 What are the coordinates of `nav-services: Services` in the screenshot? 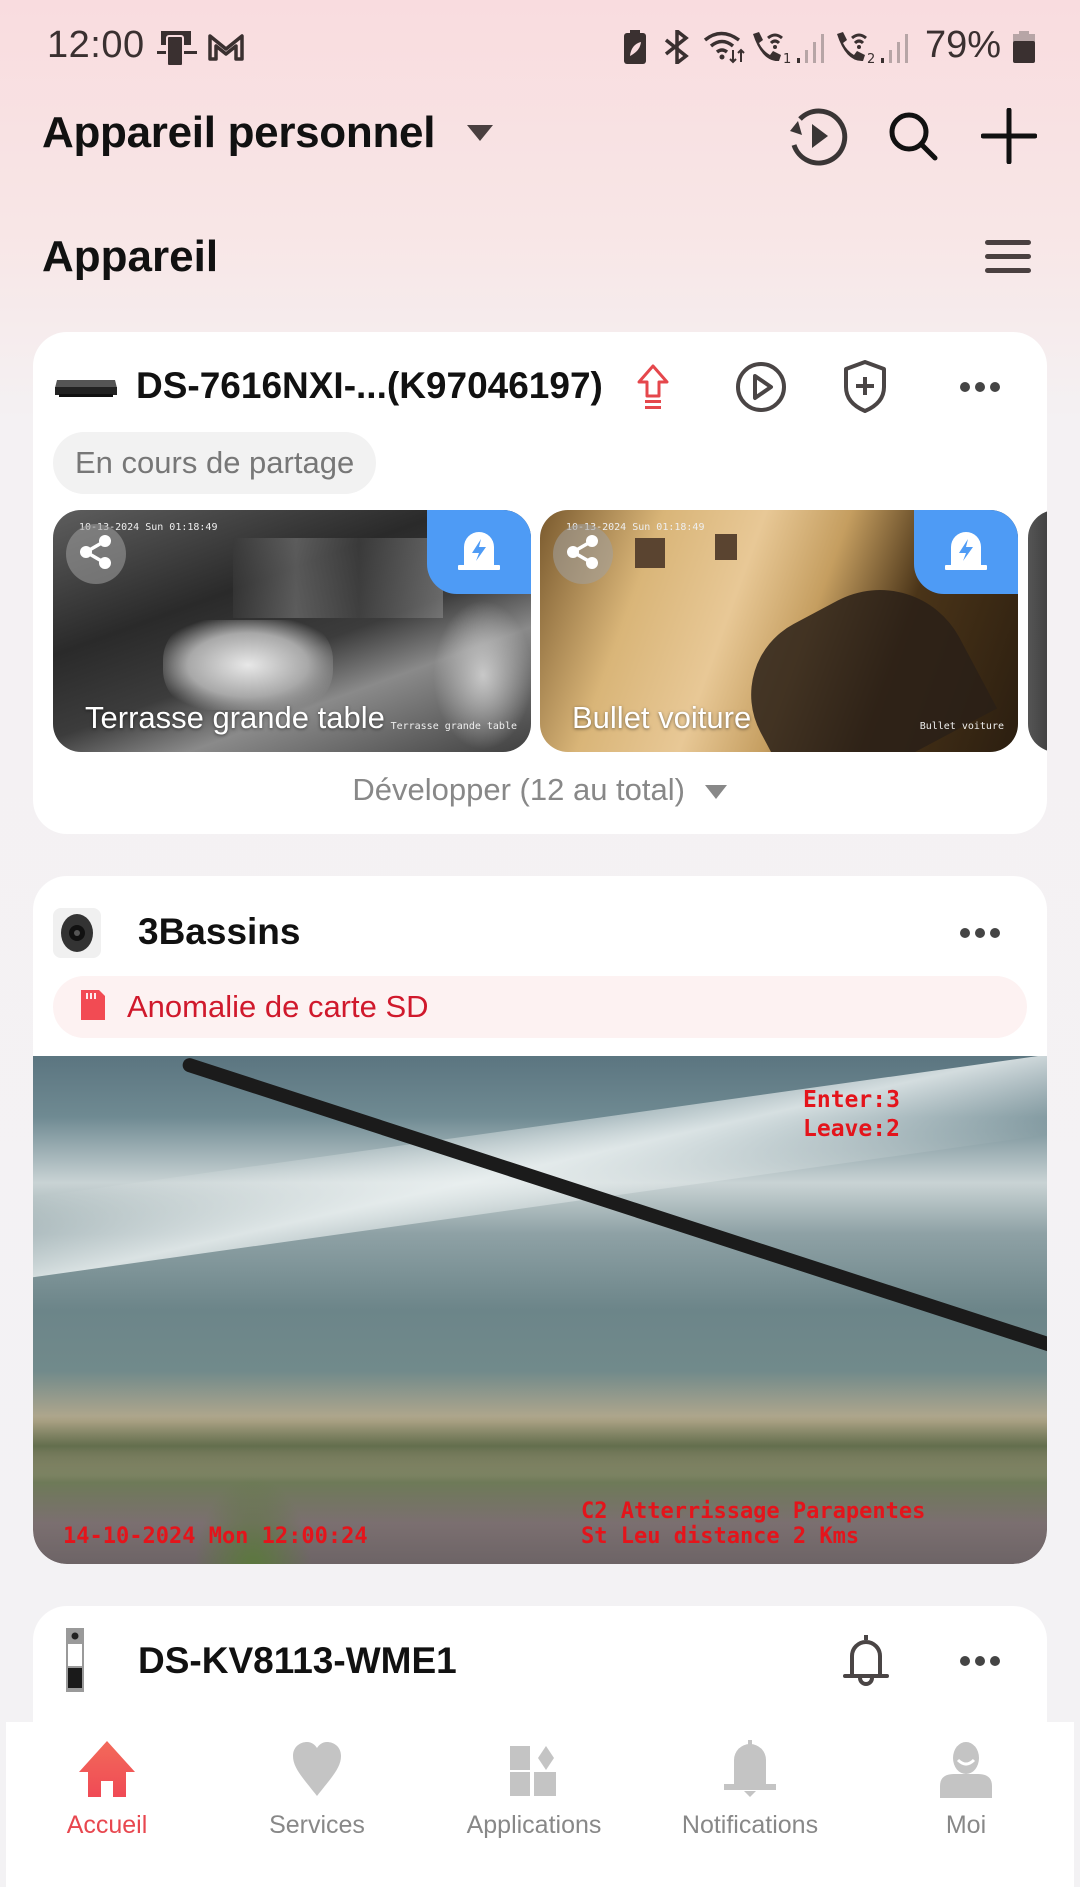 It's located at (317, 1790).